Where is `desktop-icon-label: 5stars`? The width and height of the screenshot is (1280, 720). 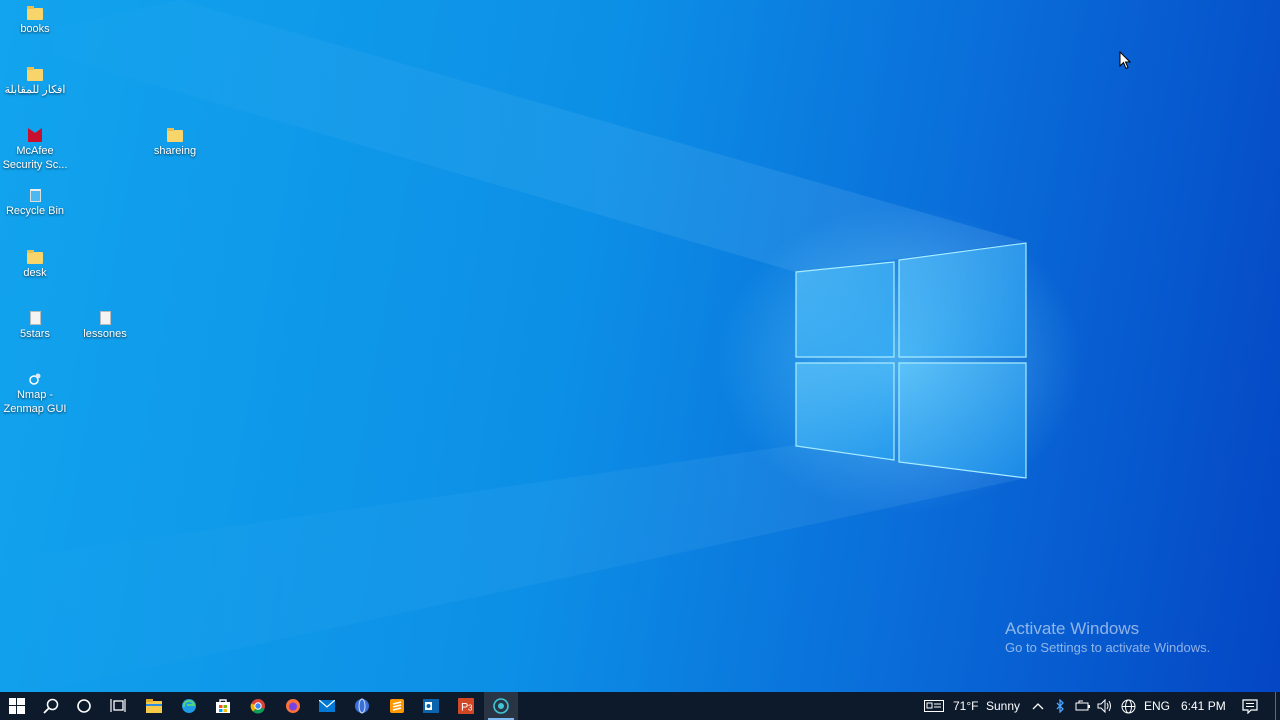 desktop-icon-label: 5stars is located at coordinates (35, 334).